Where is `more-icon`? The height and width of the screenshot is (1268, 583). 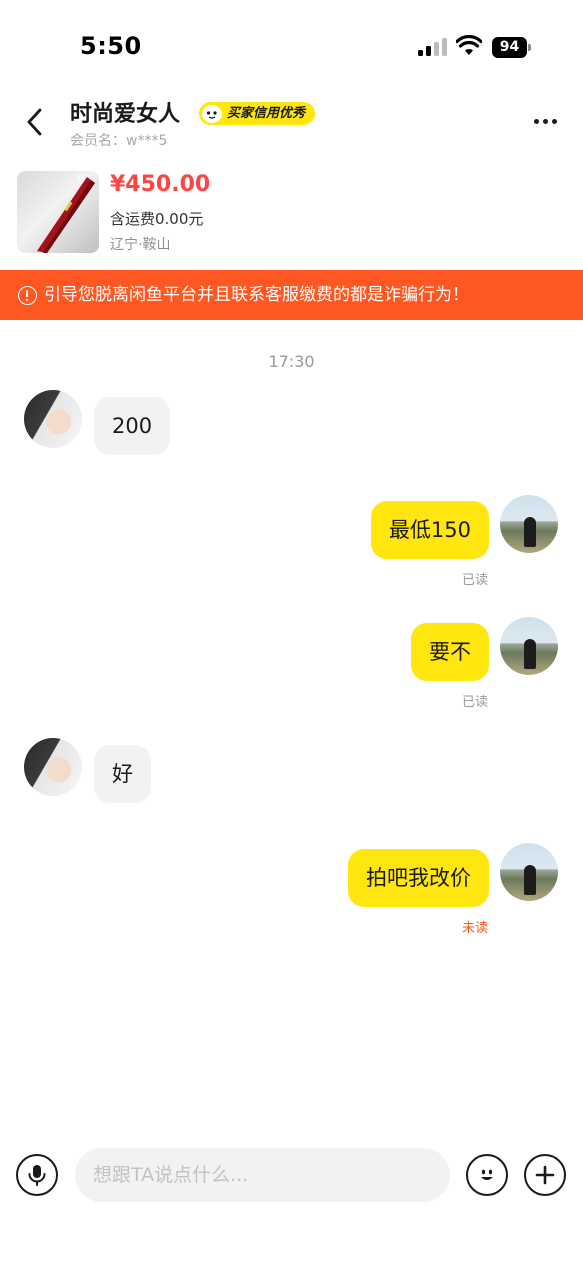 more-icon is located at coordinates (545, 121).